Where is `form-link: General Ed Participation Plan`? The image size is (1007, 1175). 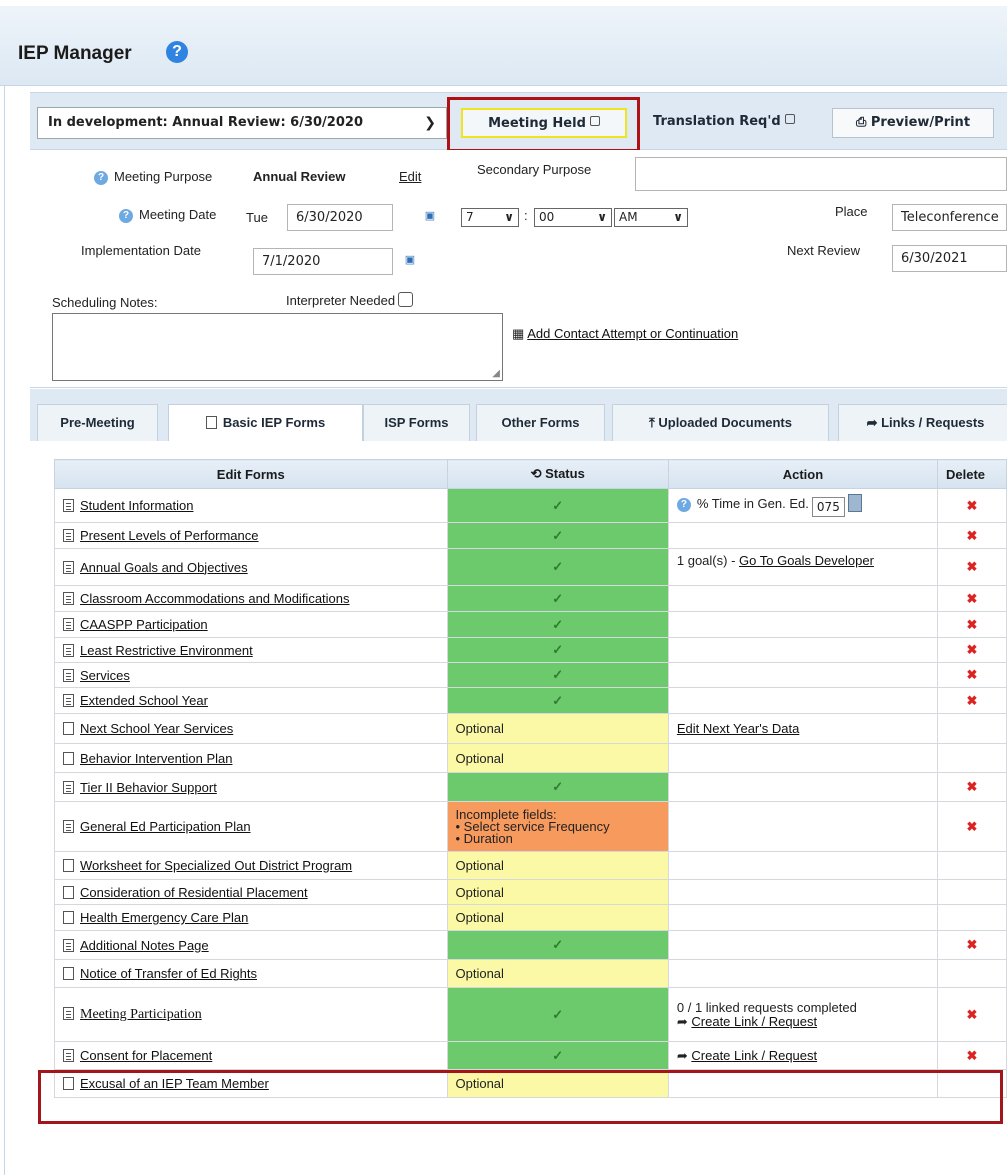
form-link: General Ed Participation Plan is located at coordinates (165, 826).